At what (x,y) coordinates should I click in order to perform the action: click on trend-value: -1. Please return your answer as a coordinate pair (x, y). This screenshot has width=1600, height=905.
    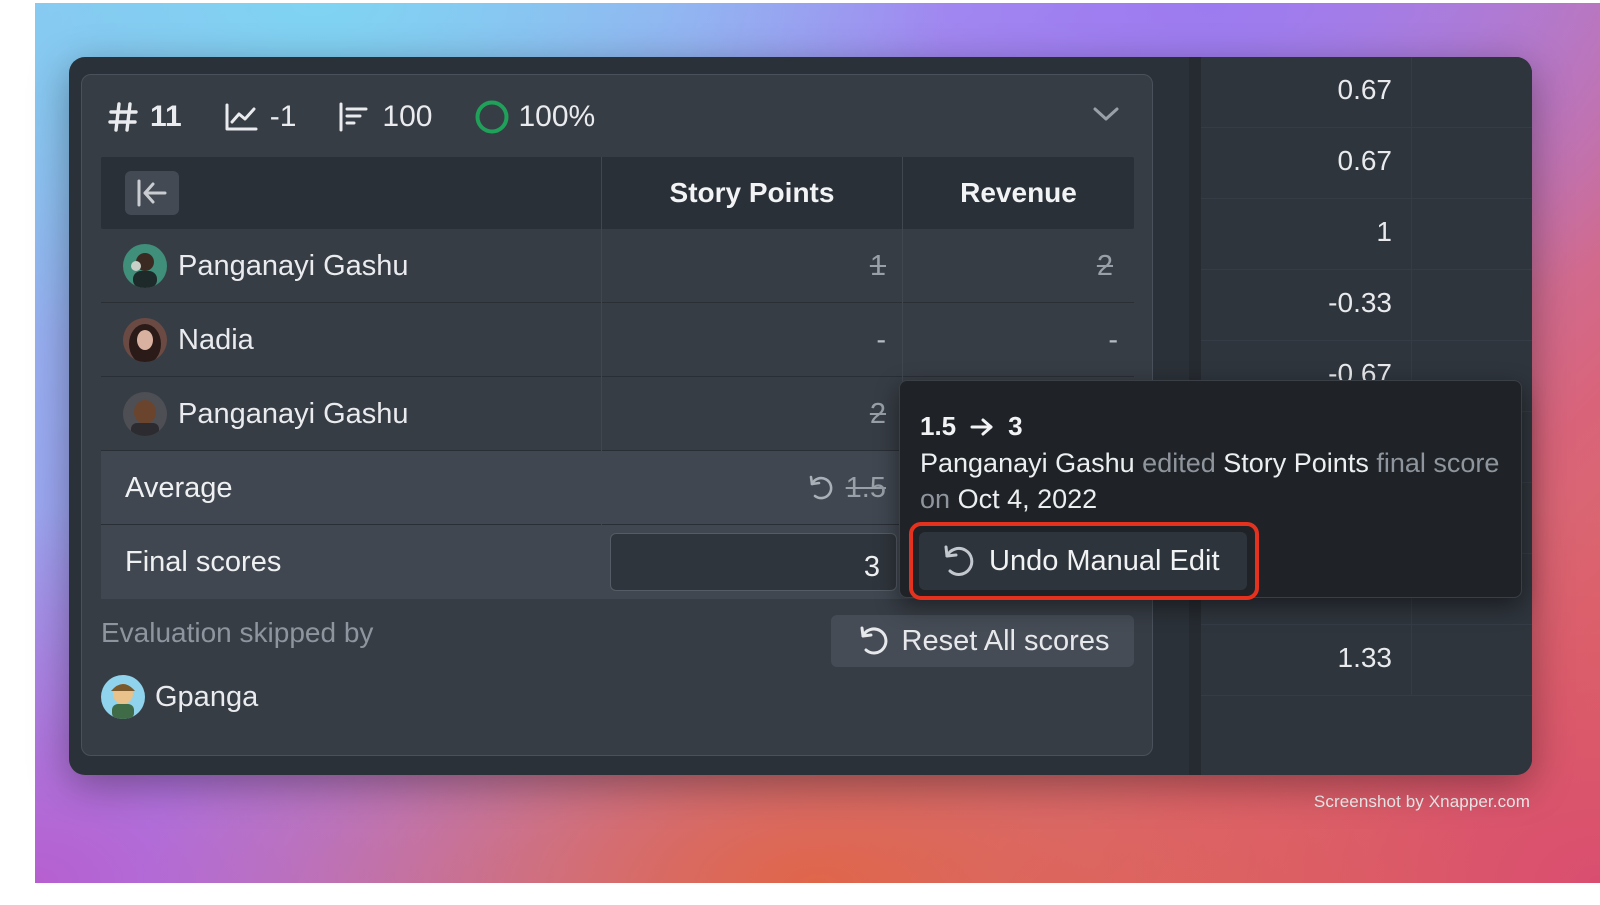
    Looking at the image, I should click on (283, 116).